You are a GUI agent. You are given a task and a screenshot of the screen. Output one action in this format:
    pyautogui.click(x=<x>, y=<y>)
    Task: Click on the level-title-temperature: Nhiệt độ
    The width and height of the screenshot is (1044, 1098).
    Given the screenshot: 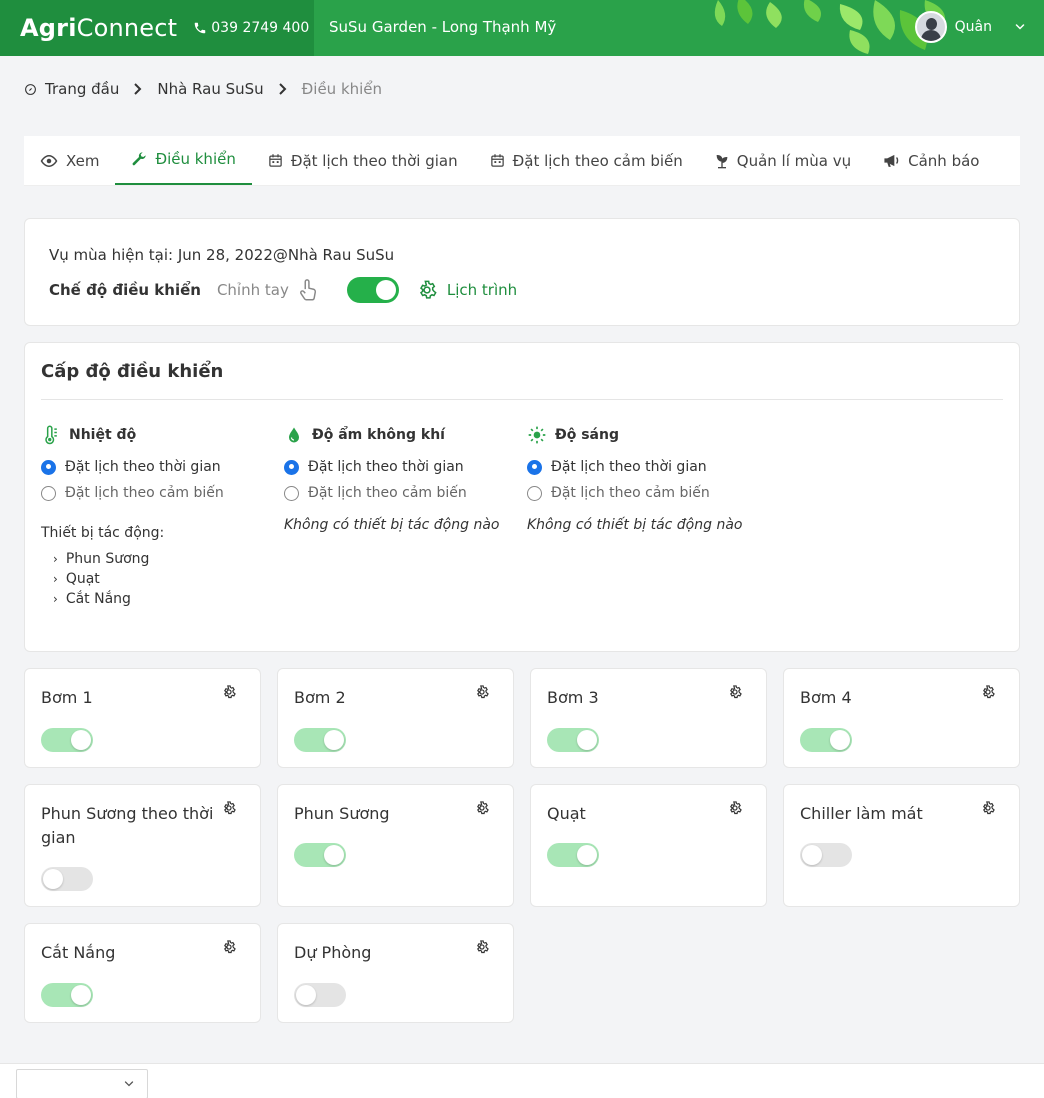 What is the action you would take?
    pyautogui.click(x=103, y=435)
    